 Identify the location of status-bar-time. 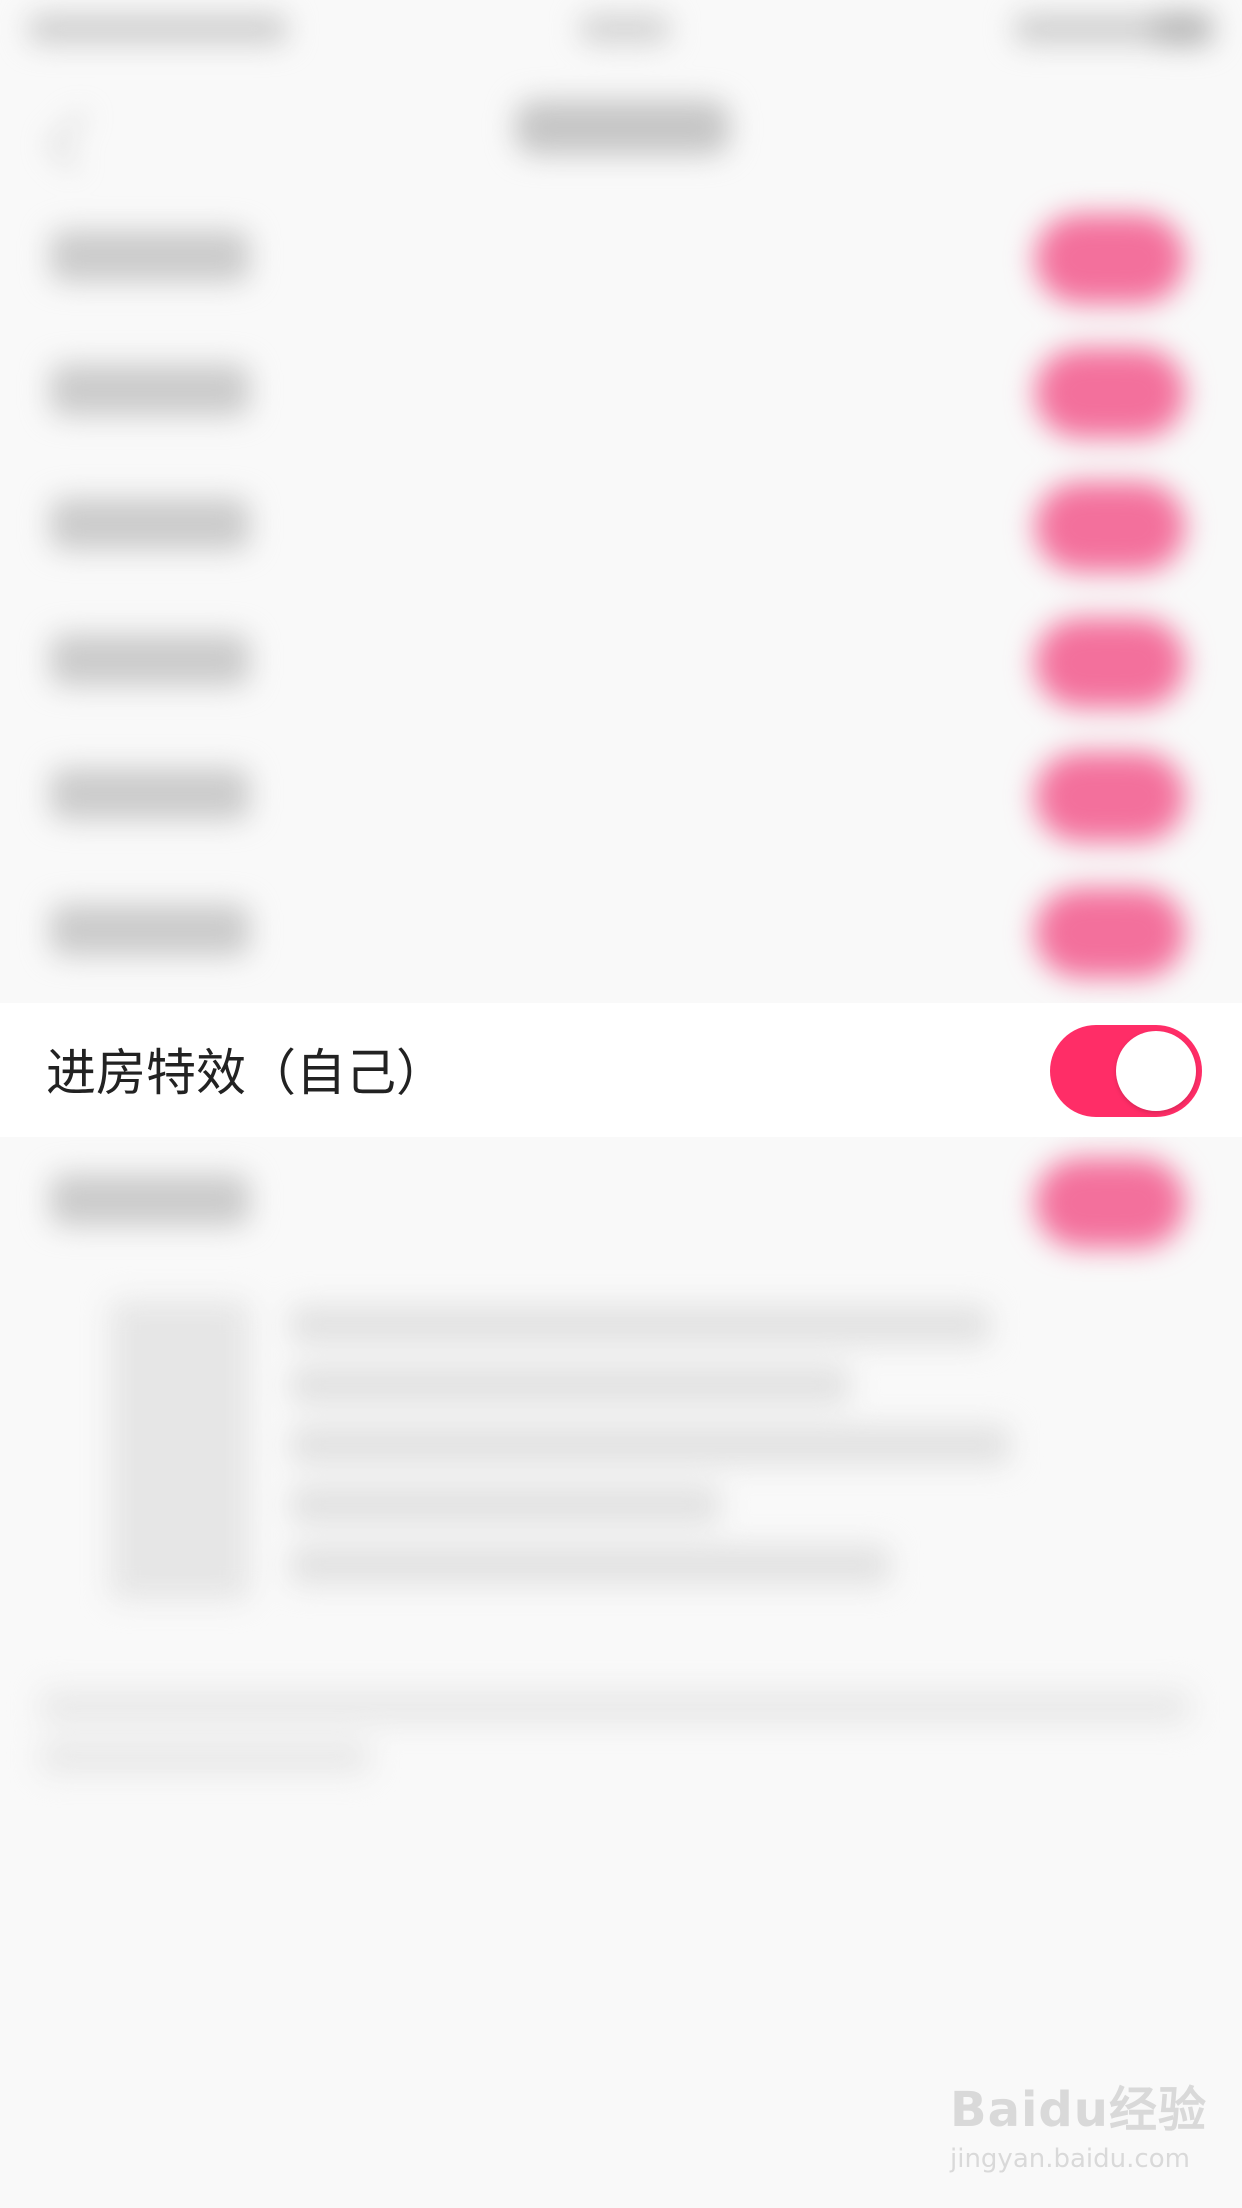
(625, 29).